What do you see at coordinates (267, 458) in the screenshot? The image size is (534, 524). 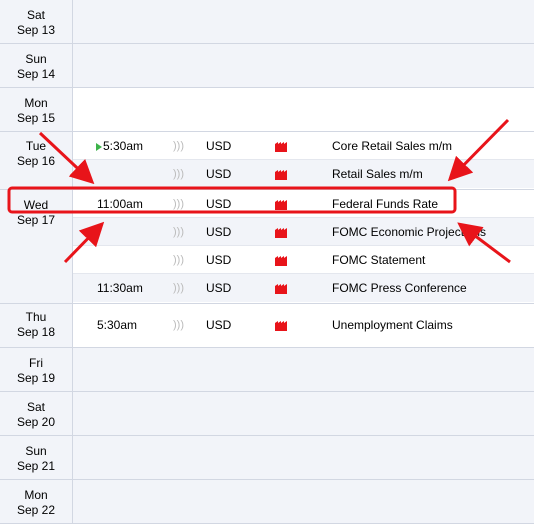 I see `day-row: Sun Sep 21` at bounding box center [267, 458].